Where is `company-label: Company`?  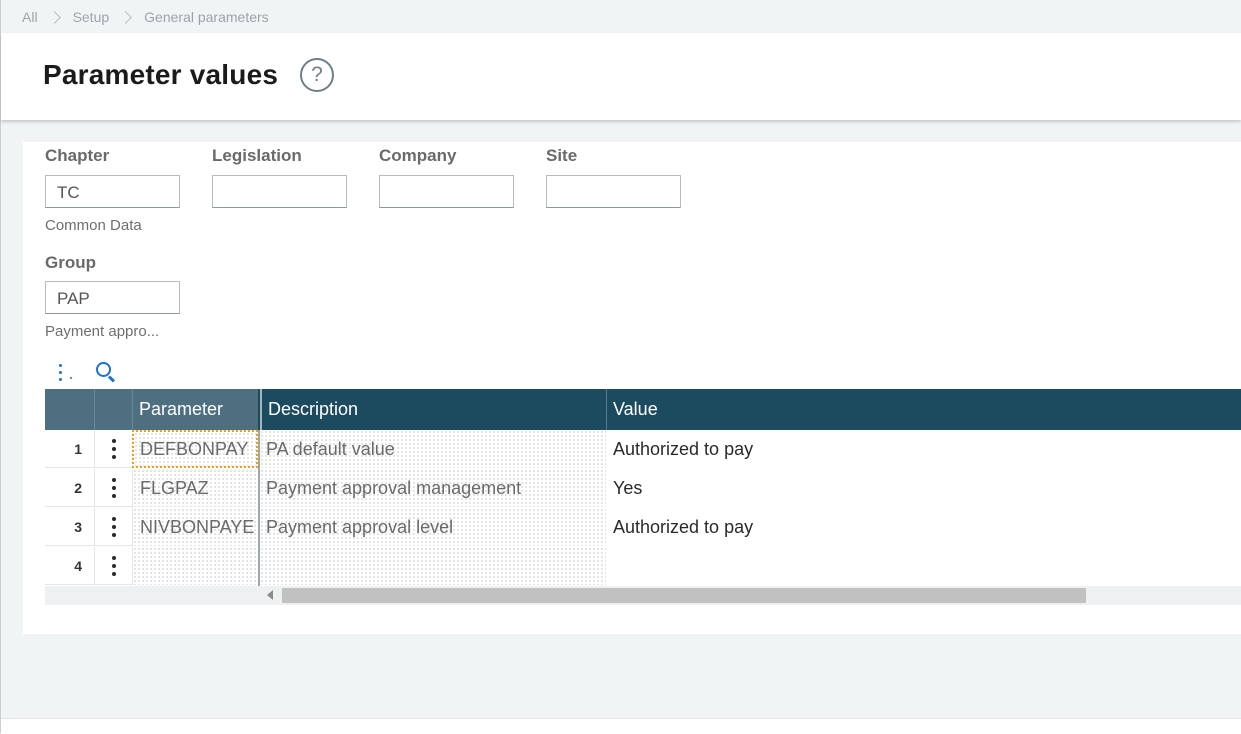 company-label: Company is located at coordinates (418, 155).